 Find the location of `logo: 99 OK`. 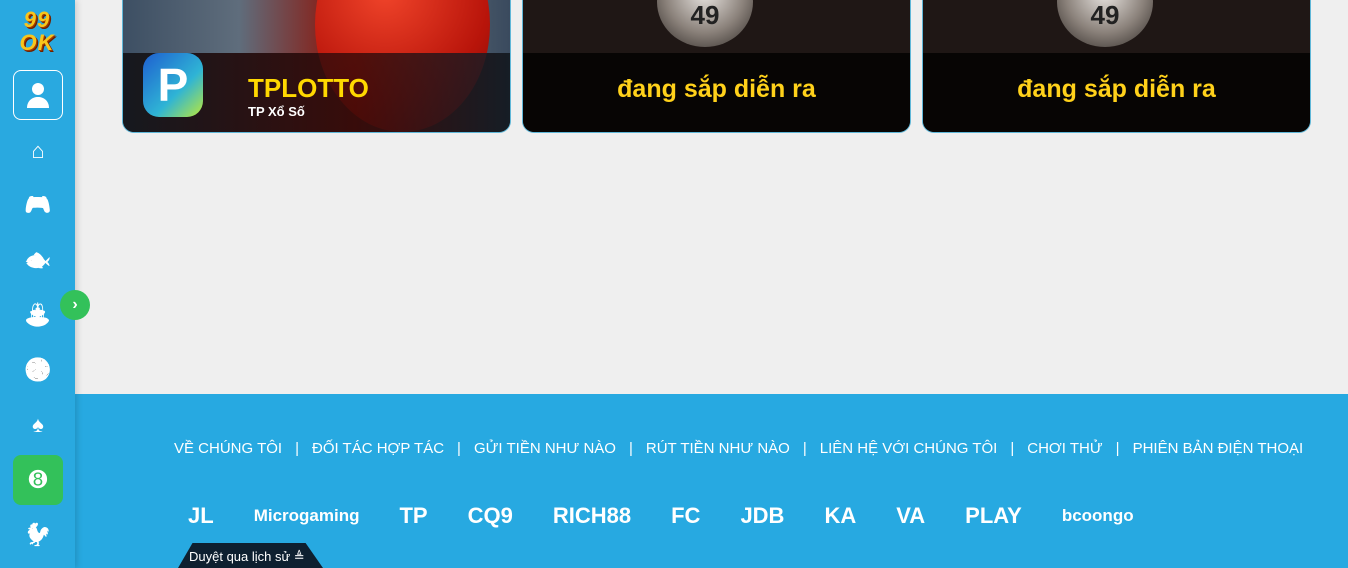

logo: 99 OK is located at coordinates (37, 33).